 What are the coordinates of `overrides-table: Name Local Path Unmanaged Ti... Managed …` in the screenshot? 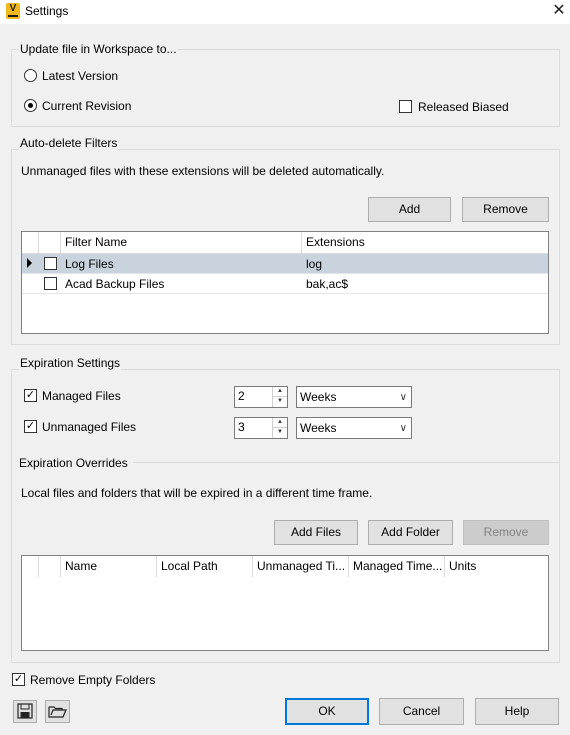 It's located at (285, 603).